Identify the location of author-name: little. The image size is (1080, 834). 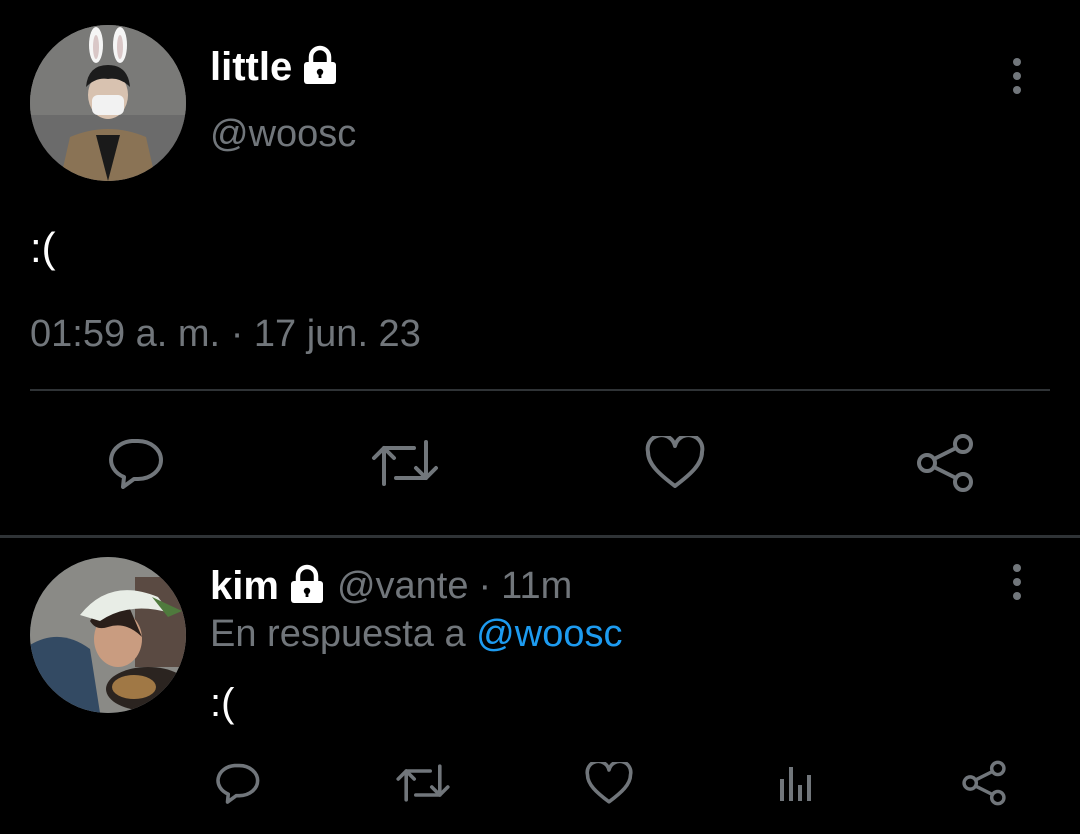
(251, 67).